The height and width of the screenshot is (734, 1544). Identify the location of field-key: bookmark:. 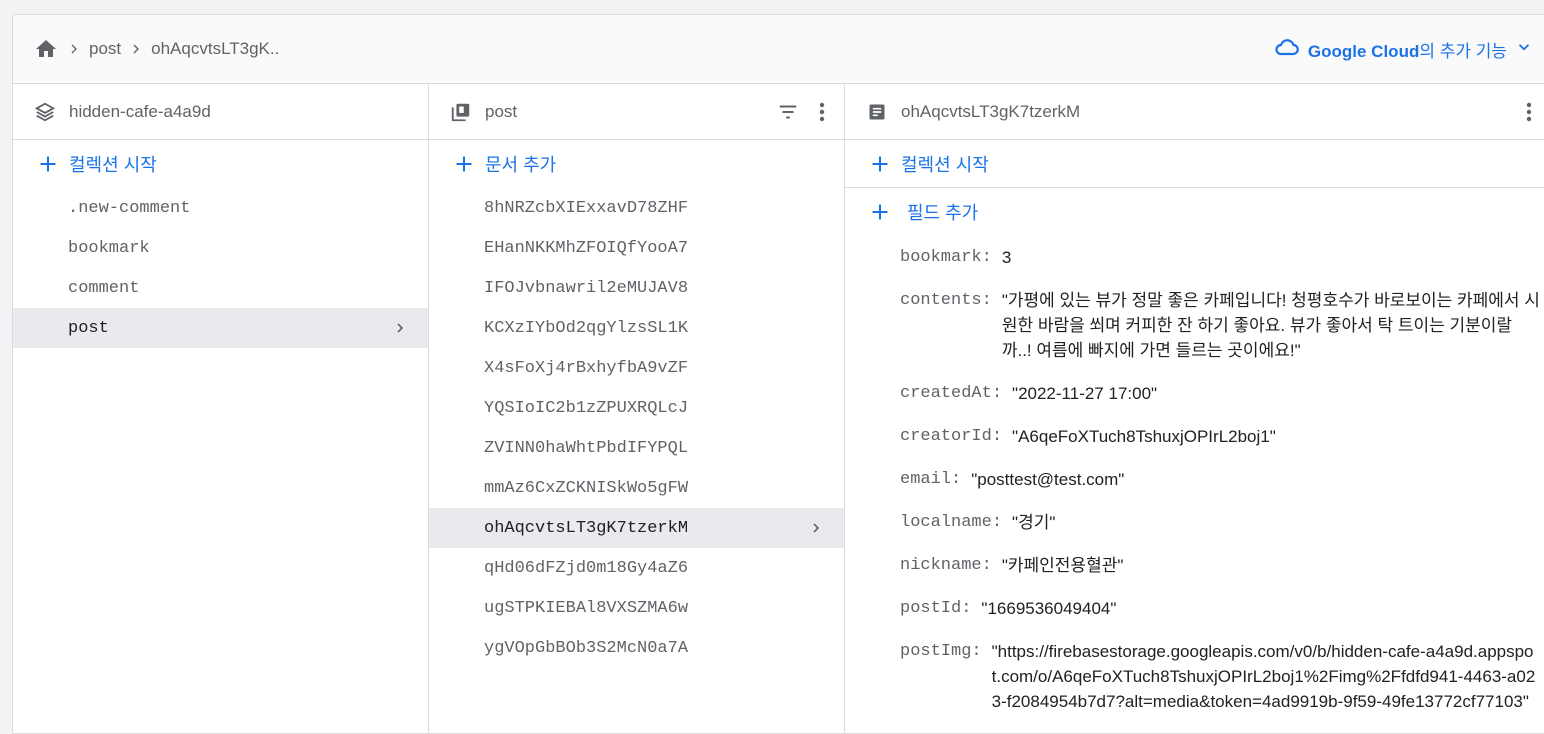
(946, 257).